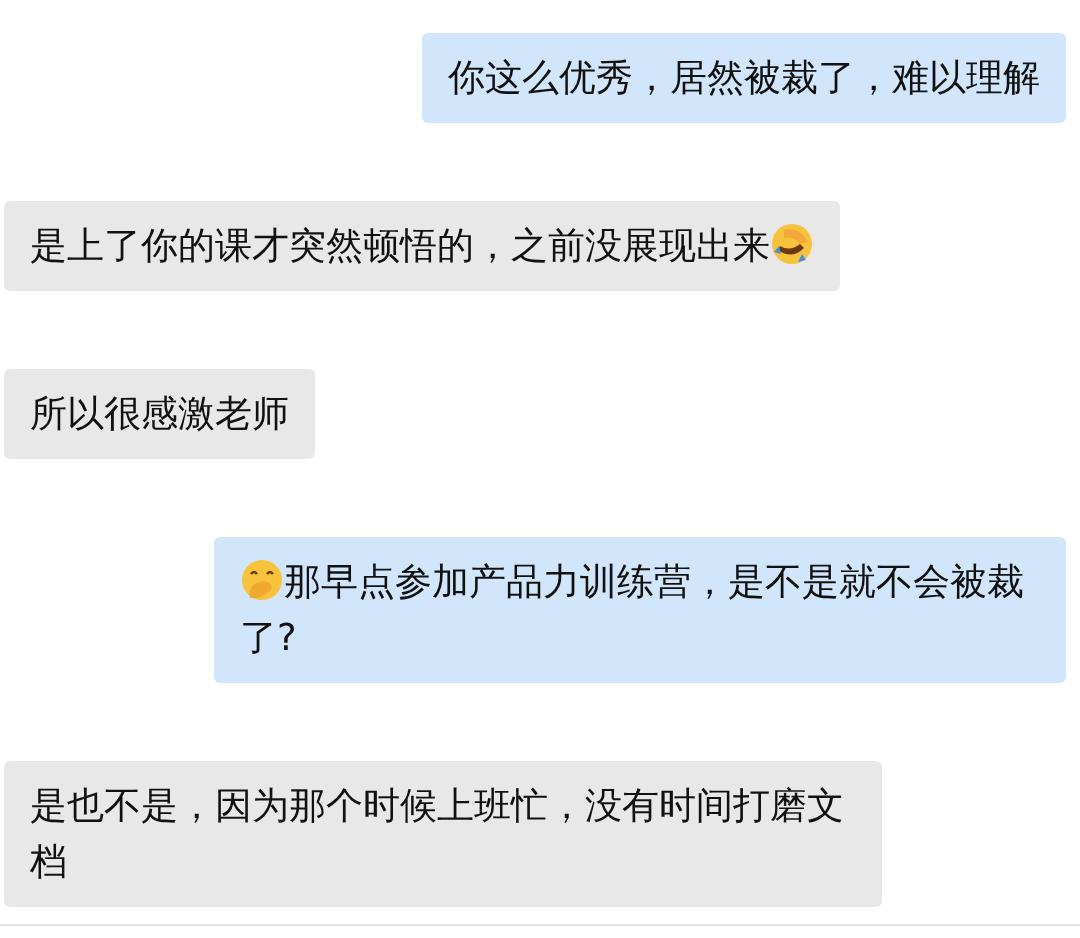 This screenshot has height=938, width=1080. What do you see at coordinates (792, 244) in the screenshot?
I see `laughing-tears-emoji-icon` at bounding box center [792, 244].